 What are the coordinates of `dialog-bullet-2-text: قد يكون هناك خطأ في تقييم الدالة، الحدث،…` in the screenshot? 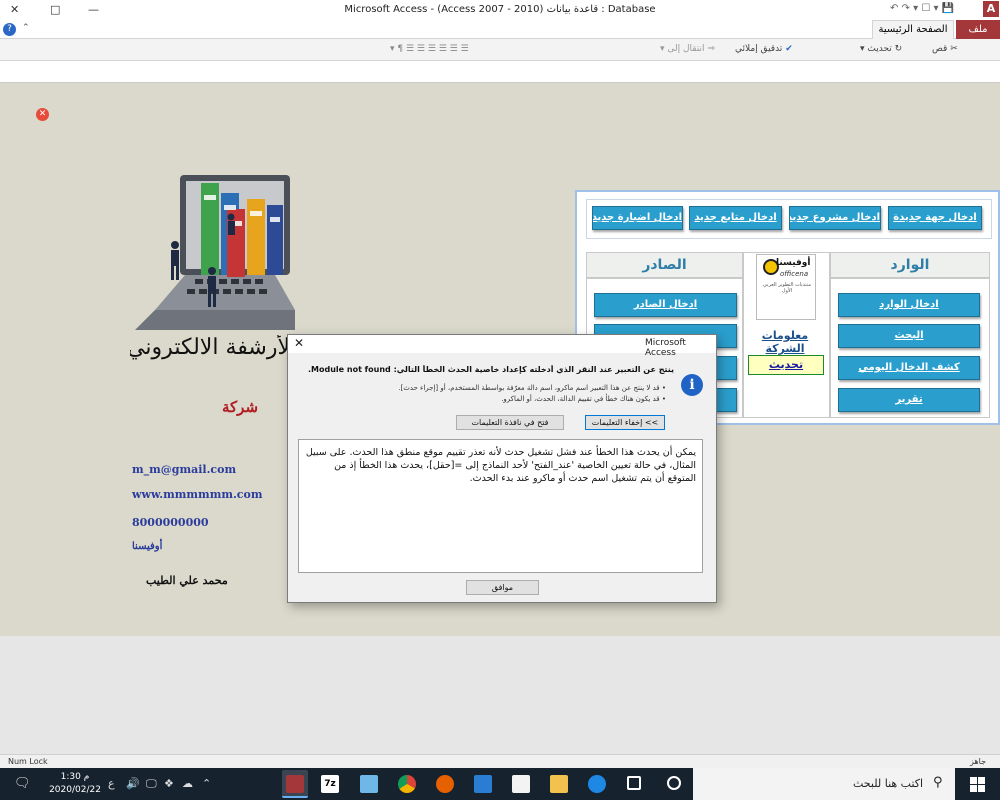 It's located at (580, 399).